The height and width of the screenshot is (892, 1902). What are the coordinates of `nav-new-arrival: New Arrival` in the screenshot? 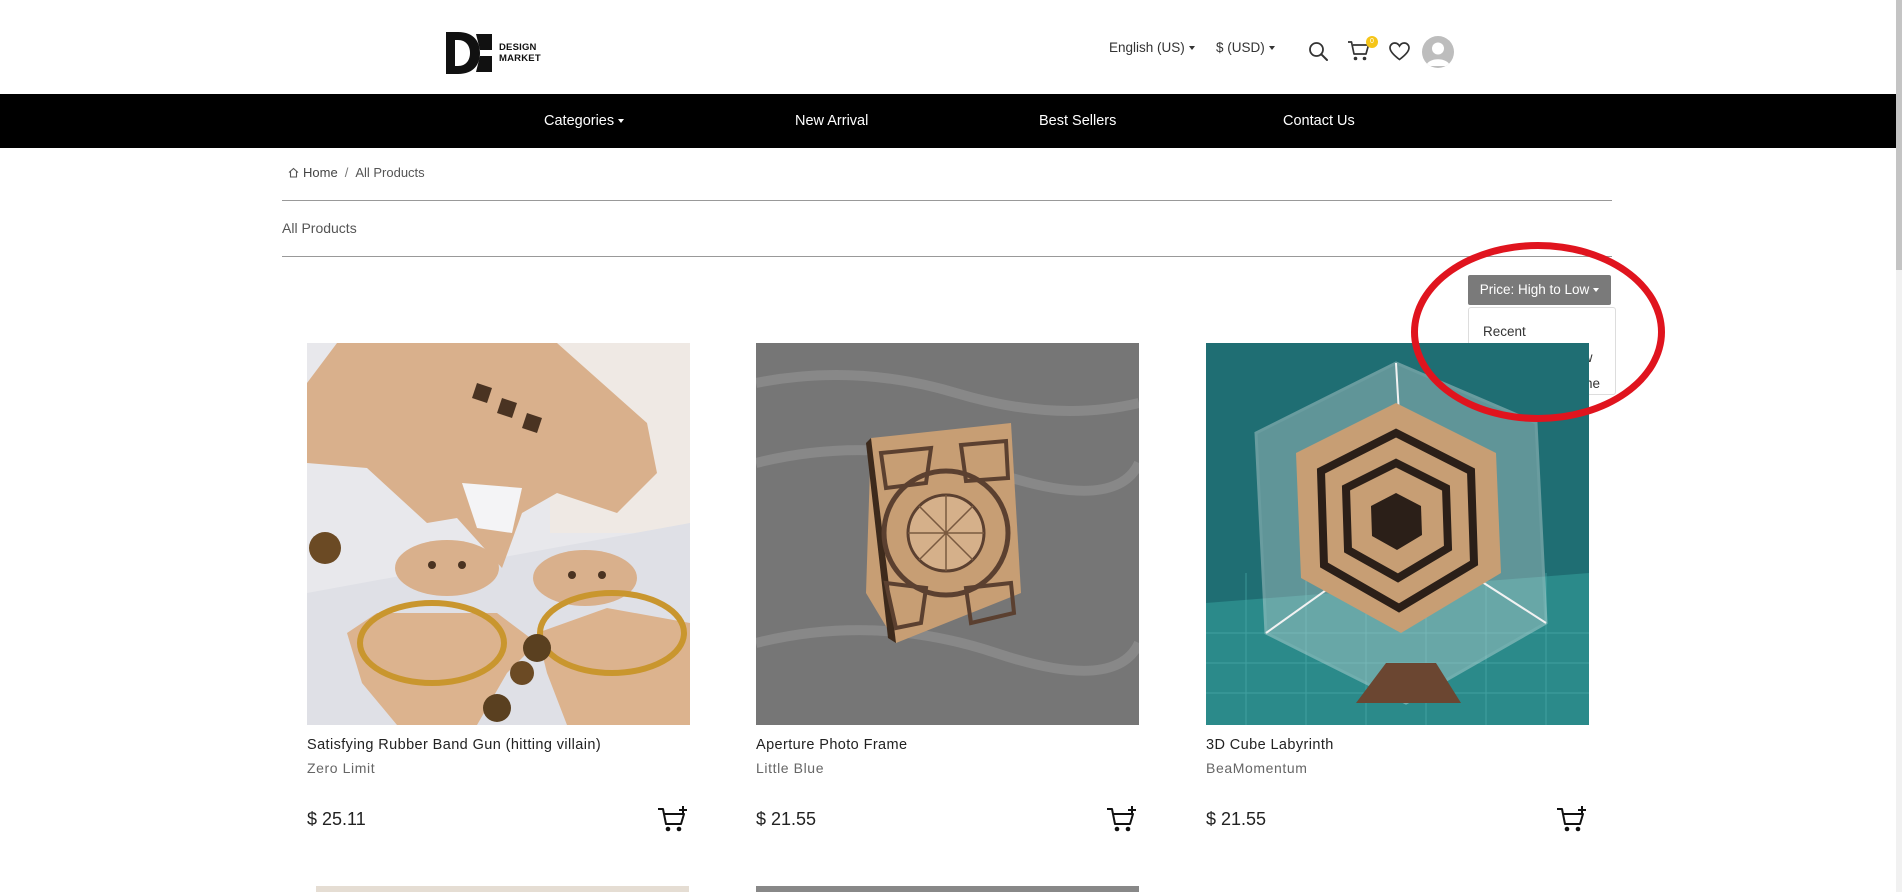 It's located at (831, 121).